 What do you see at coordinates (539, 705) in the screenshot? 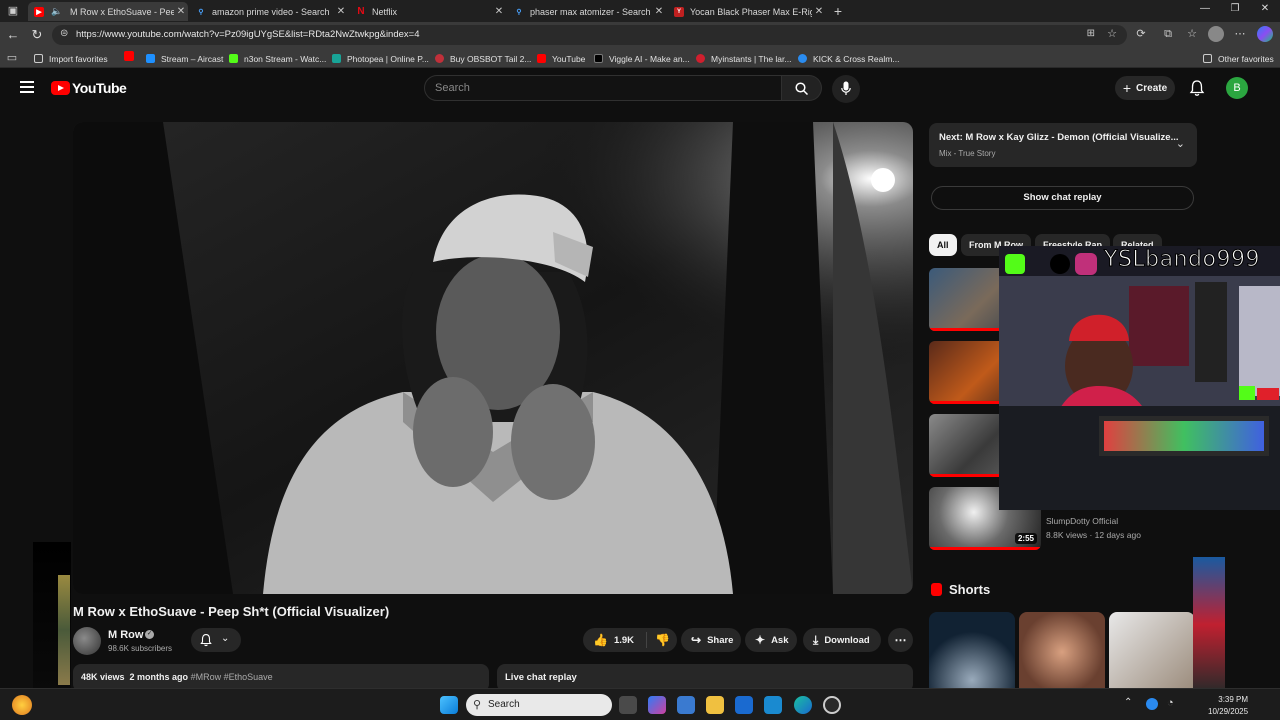
I see `taskbar-search: ⚲ Search` at bounding box center [539, 705].